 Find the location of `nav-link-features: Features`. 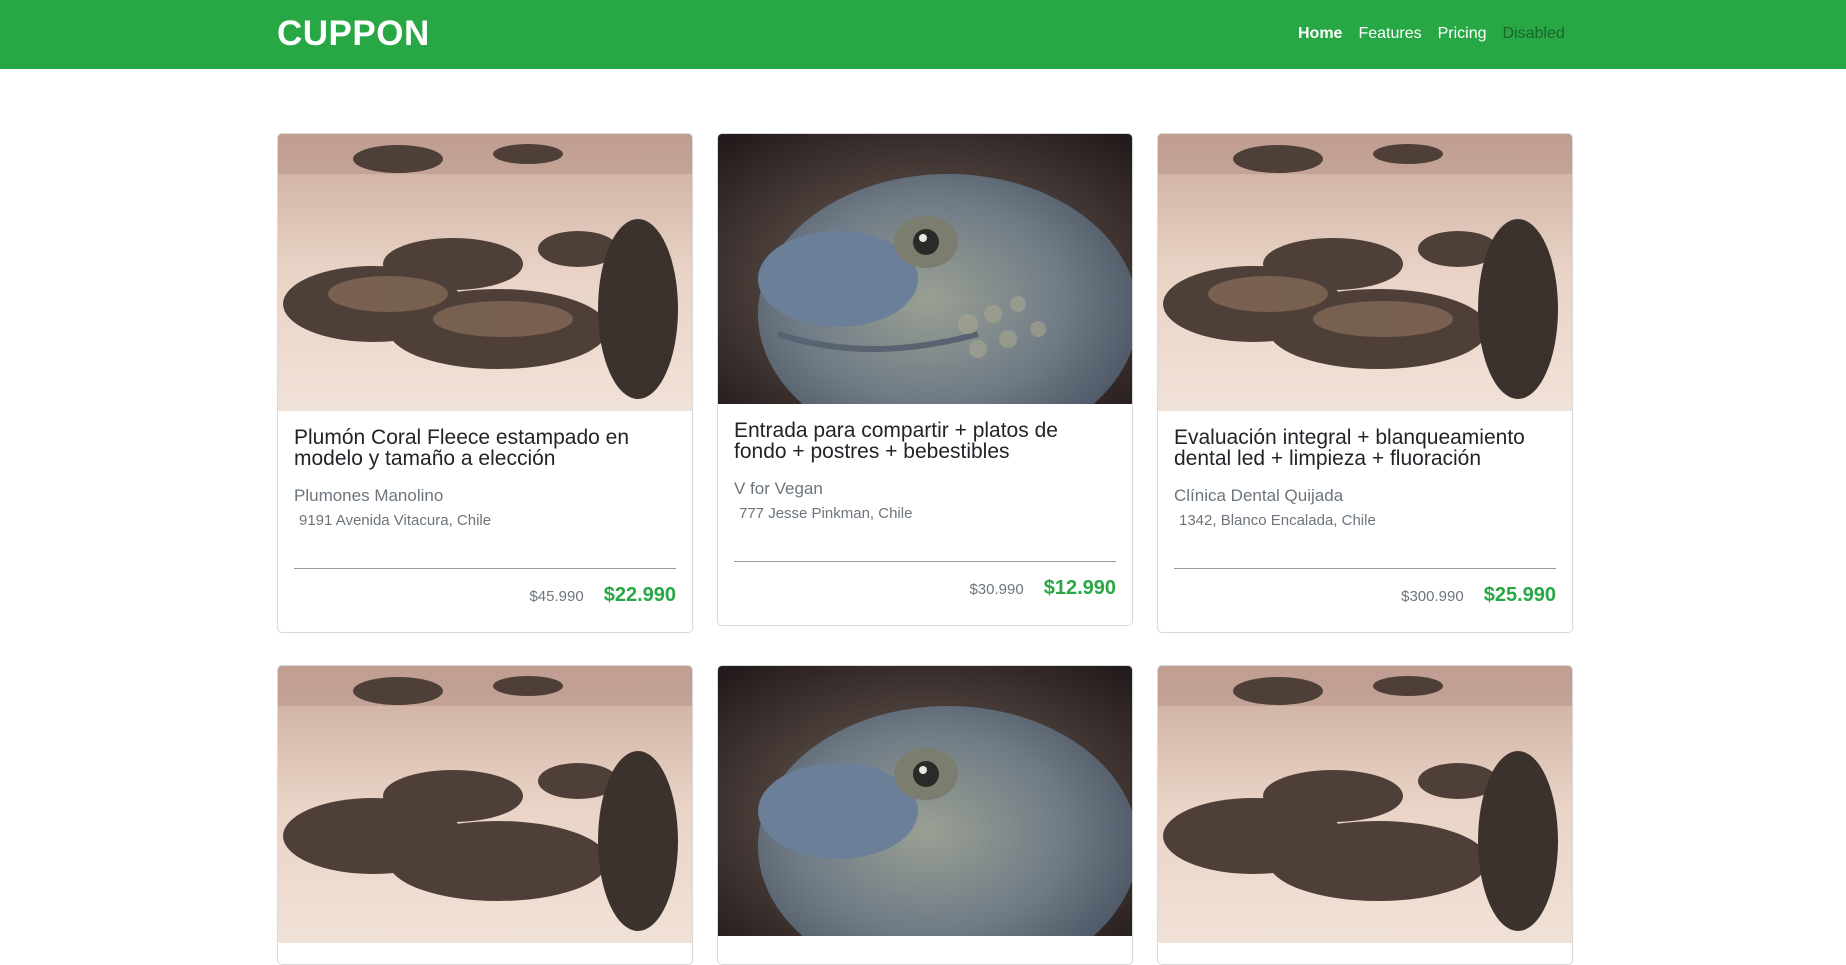

nav-link-features: Features is located at coordinates (1389, 35).